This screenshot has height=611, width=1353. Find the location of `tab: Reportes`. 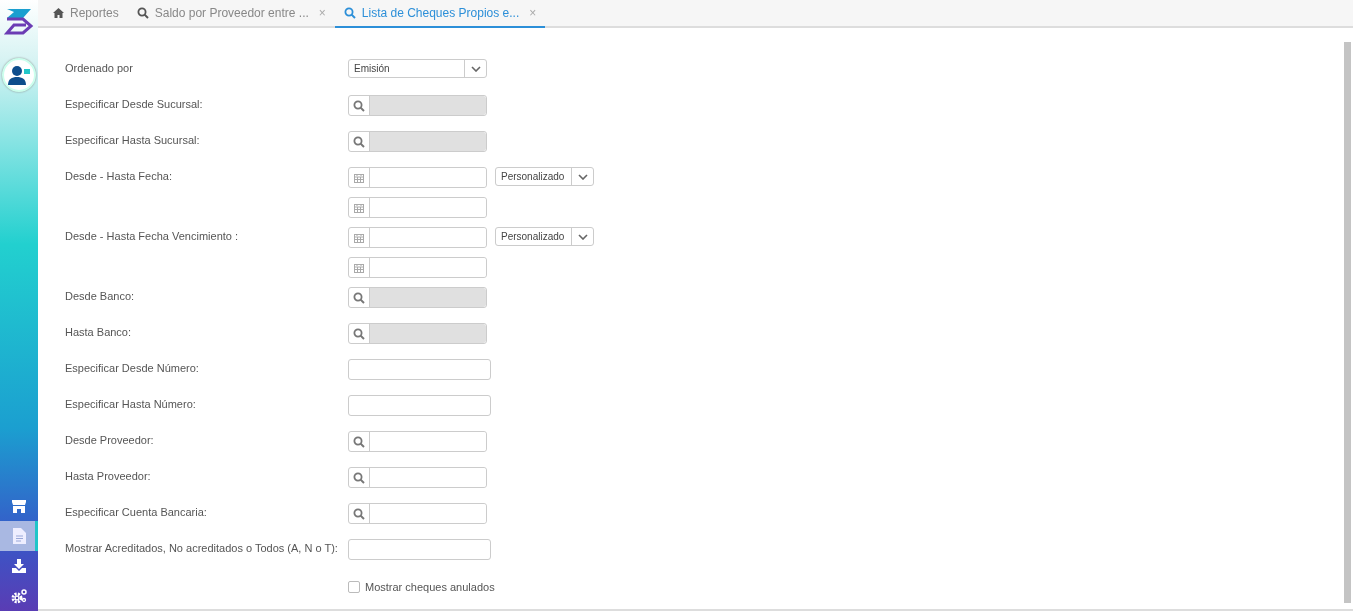

tab: Reportes is located at coordinates (86, 14).